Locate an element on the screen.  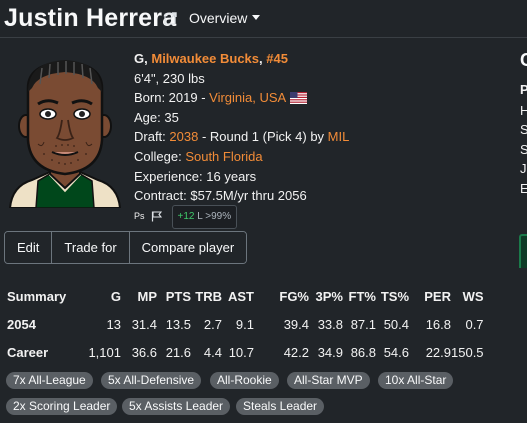
table-cell: 31.4 is located at coordinates (144, 324).